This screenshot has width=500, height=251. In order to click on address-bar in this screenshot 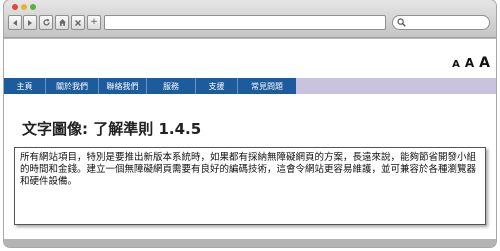, I will do `click(245, 22)`.